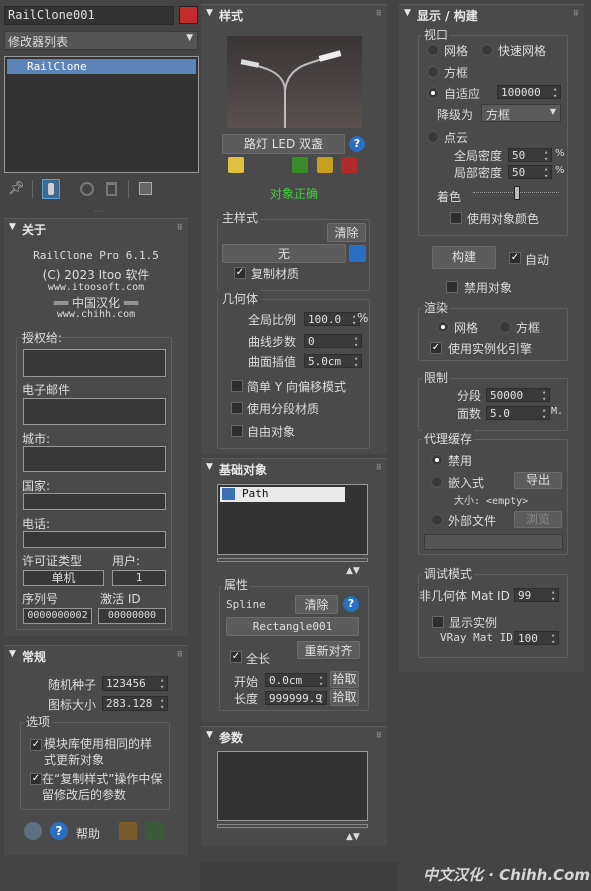 This screenshot has height=891, width=591. Describe the element at coordinates (188, 15) in the screenshot. I see `object-color-swatch` at that location.